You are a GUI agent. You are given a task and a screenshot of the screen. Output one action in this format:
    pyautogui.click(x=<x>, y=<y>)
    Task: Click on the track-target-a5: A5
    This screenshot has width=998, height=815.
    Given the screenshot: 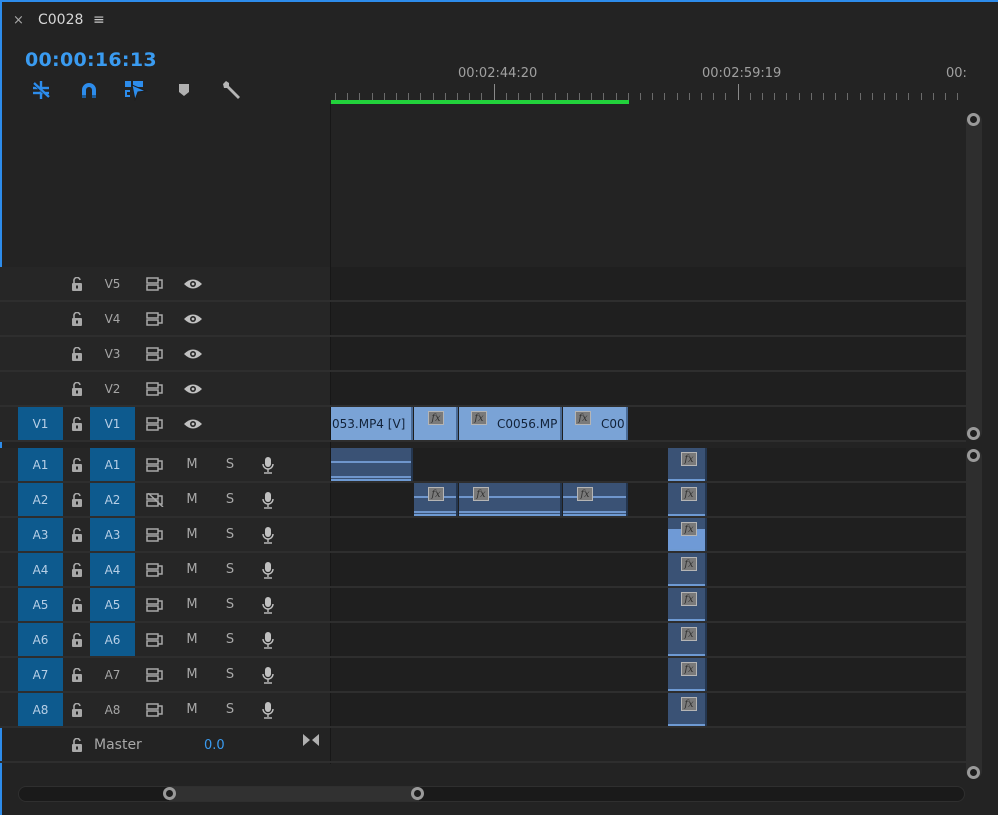 What is the action you would take?
    pyautogui.click(x=112, y=604)
    